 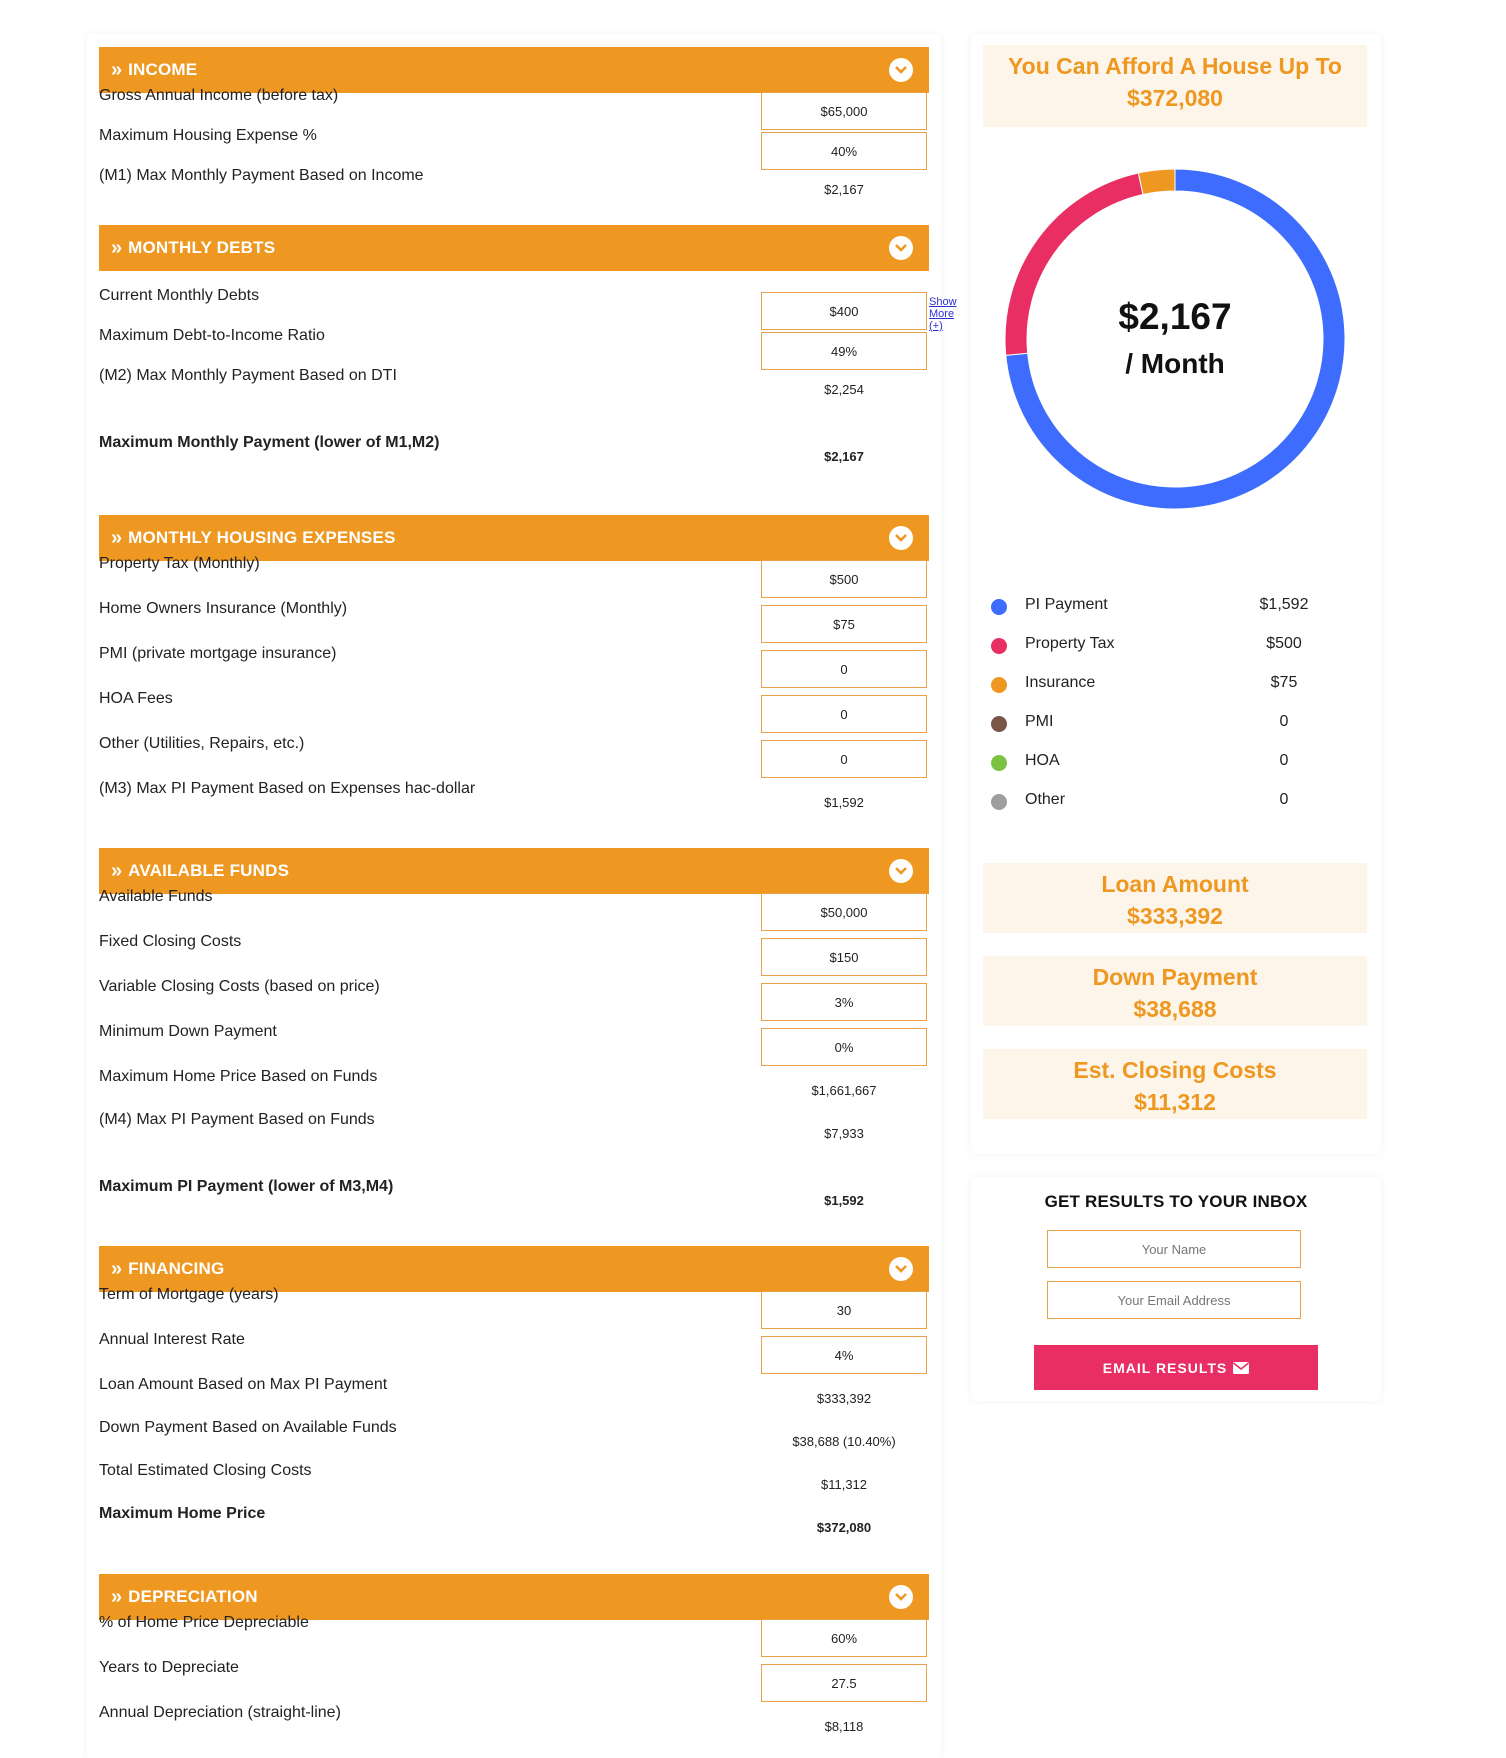 What do you see at coordinates (218, 653) in the screenshot?
I see `field-label: PMI (private mortgage insurance)` at bounding box center [218, 653].